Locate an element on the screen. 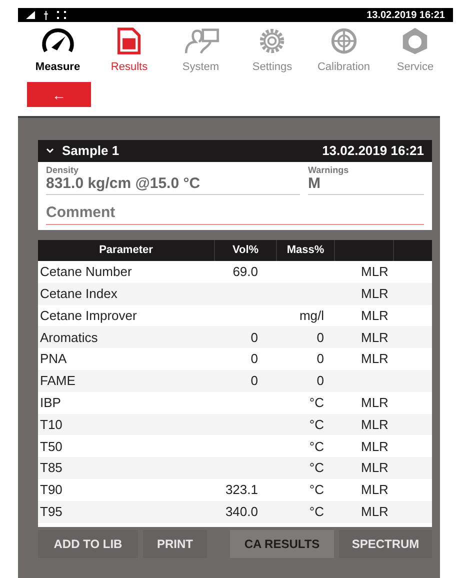  field-label: Warnings is located at coordinates (329, 170).